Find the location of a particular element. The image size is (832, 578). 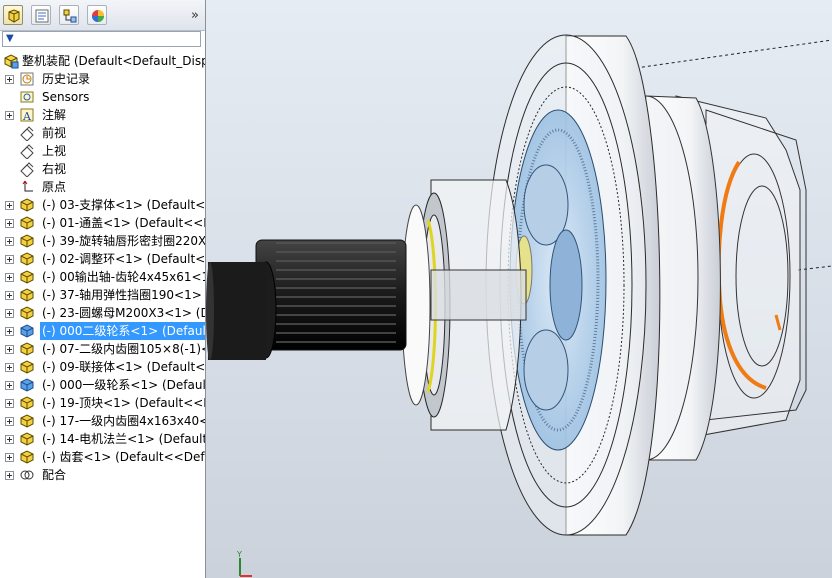

tree-item-label: Sensors is located at coordinates (66, 97).